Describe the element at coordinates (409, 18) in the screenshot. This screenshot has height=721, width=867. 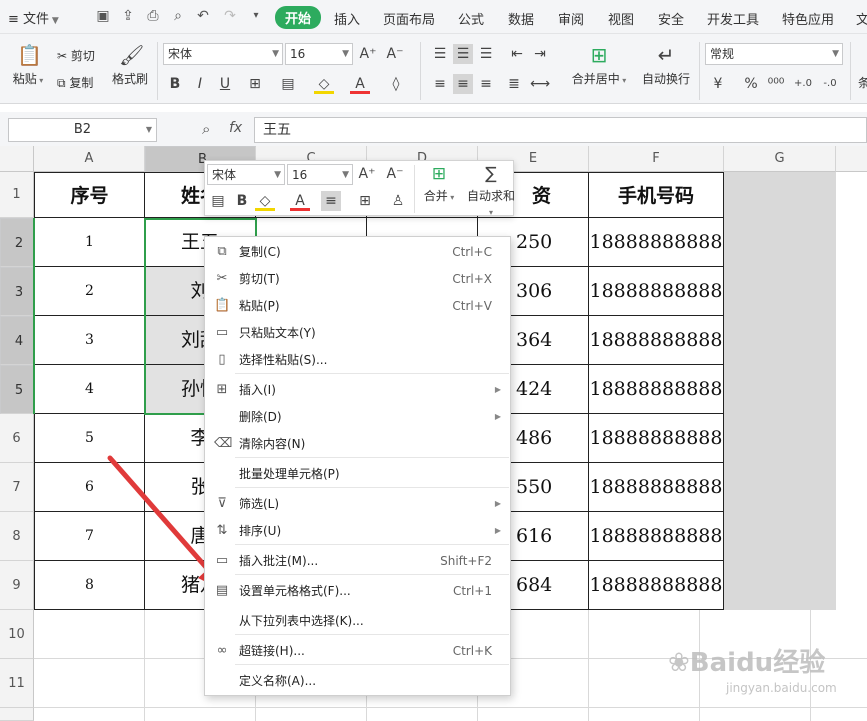
I see `tab-page-layout: 页面布局` at that location.